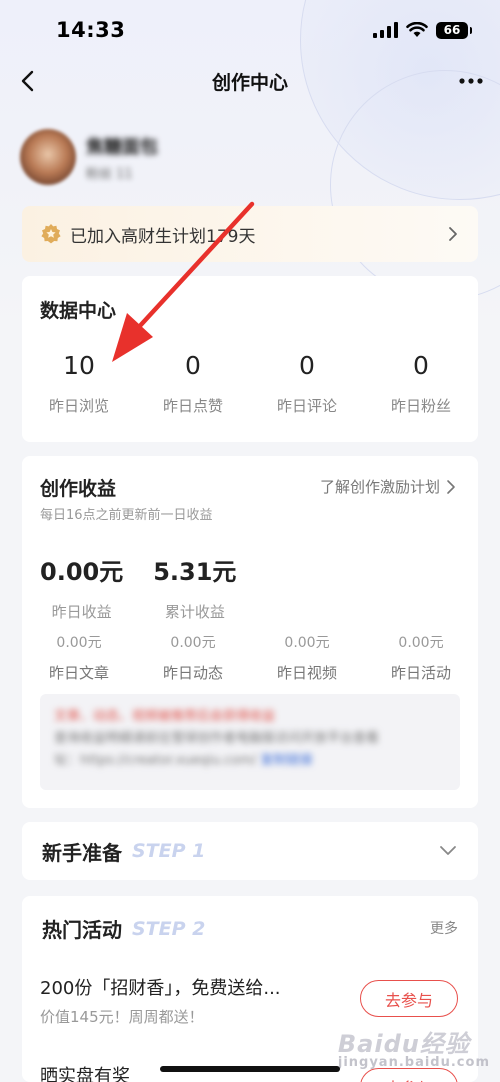 The height and width of the screenshot is (1082, 500). Describe the element at coordinates (193, 657) in the screenshot. I see `income-posts: 0.00元 昨日动态` at that location.